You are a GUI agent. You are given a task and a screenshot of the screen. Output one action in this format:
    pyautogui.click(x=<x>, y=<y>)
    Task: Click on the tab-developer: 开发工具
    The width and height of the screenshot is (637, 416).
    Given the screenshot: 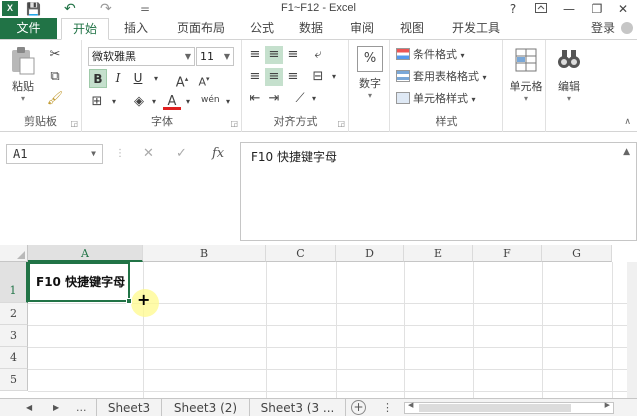 What is the action you would take?
    pyautogui.click(x=476, y=29)
    